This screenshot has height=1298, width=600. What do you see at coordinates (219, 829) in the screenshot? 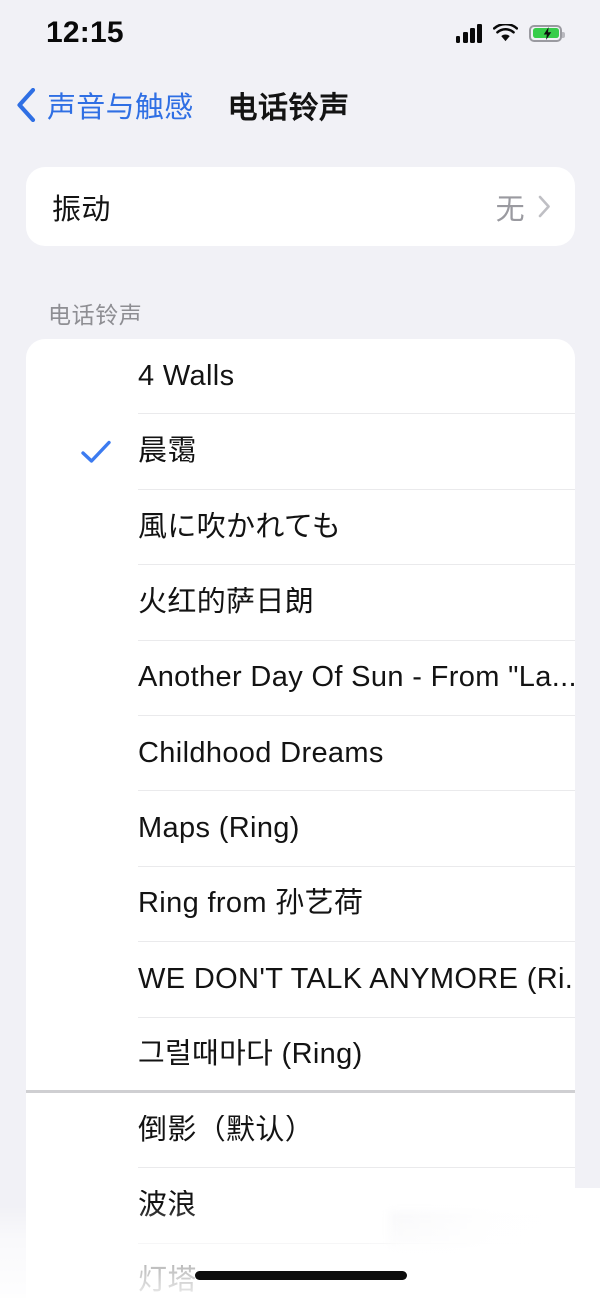
I see `ringtone-name: Maps (Ring)` at bounding box center [219, 829].